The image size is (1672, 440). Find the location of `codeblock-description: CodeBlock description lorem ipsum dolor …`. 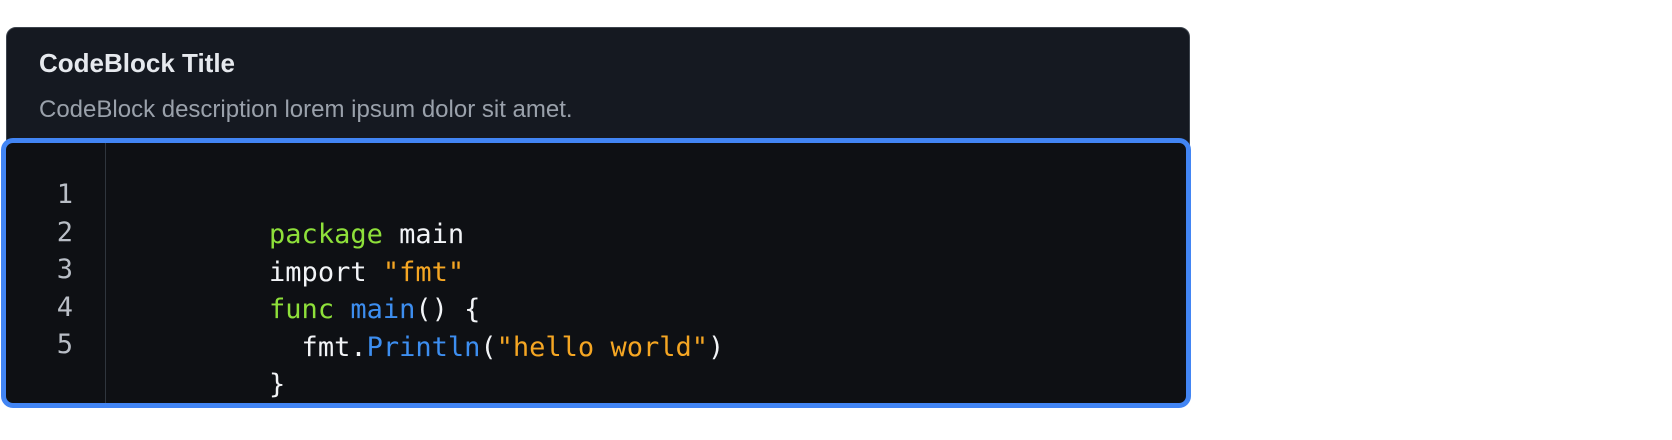

codeblock-description: CodeBlock description lorem ipsum dolor … is located at coordinates (306, 109).